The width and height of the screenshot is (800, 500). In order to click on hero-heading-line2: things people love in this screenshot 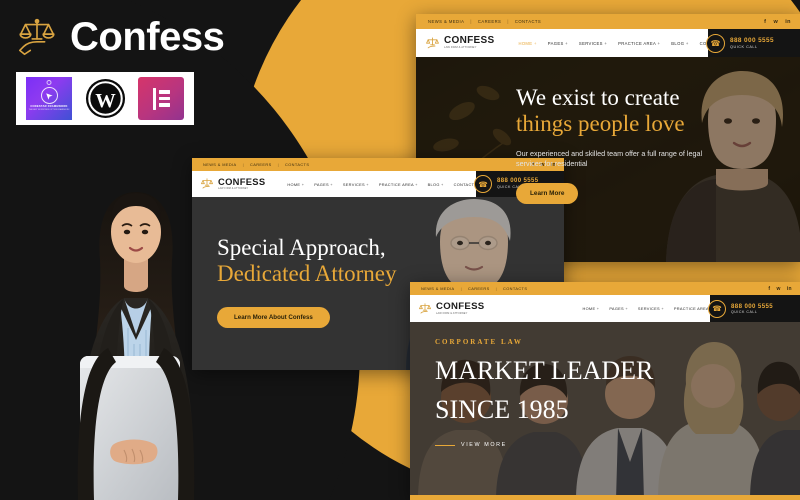, I will do `click(600, 123)`.